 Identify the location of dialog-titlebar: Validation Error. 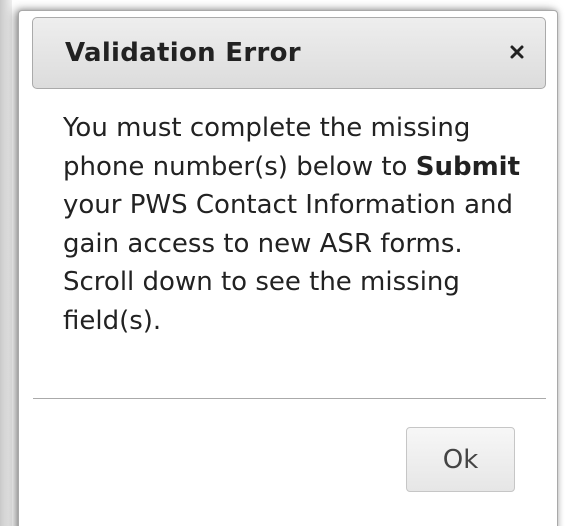
(289, 53).